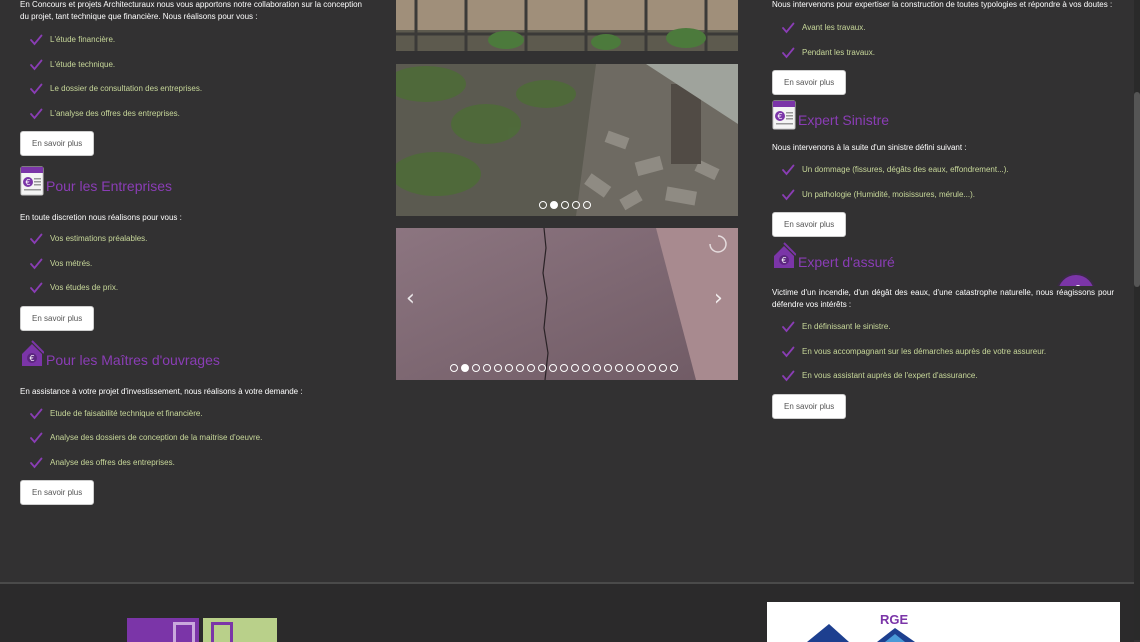  What do you see at coordinates (191, 243) in the screenshot?
I see `list-item: Vos estimations préalables.` at bounding box center [191, 243].